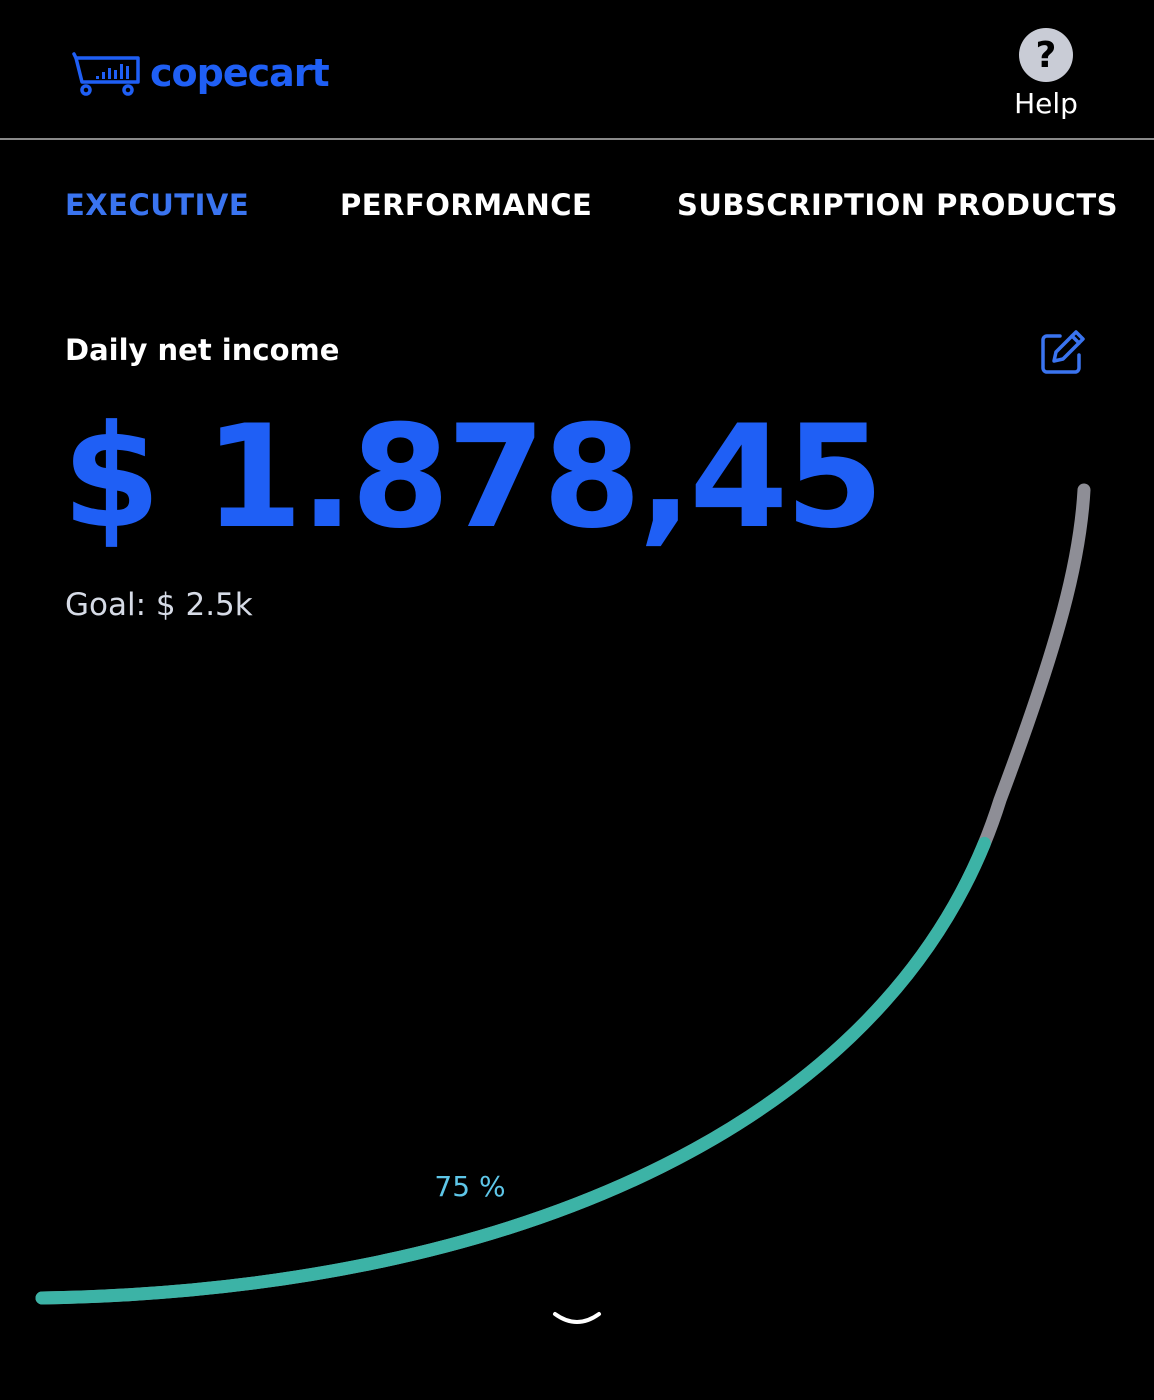 The height and width of the screenshot is (1400, 1154). What do you see at coordinates (240, 73) in the screenshot?
I see `logo-text: copecart` at bounding box center [240, 73].